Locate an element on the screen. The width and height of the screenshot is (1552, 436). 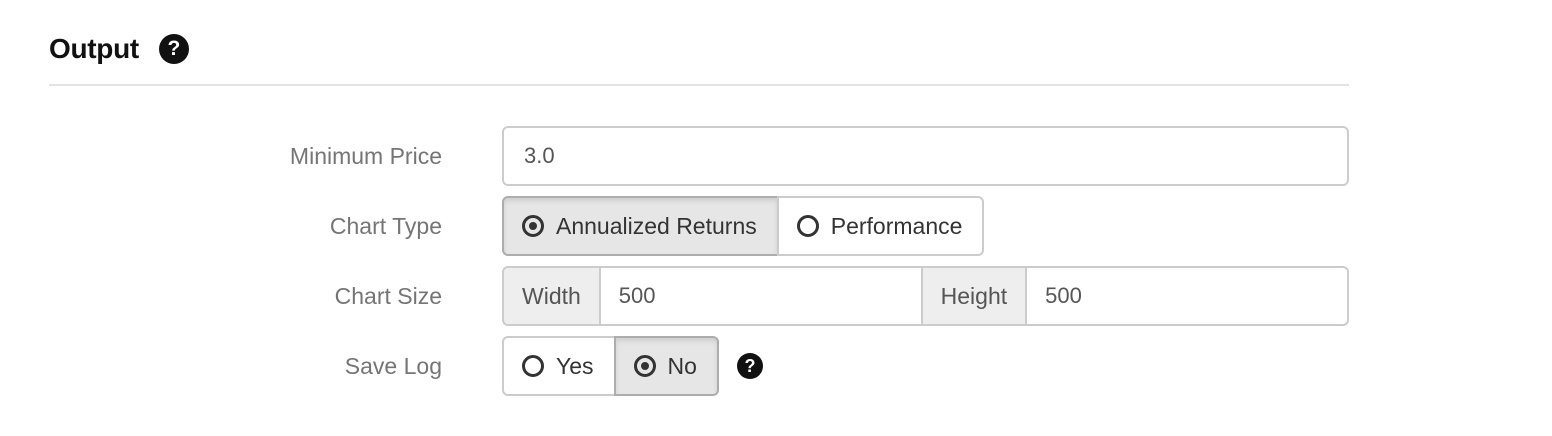
chart-type-annualized-returns-button: Annualized Returns is located at coordinates (640, 226).